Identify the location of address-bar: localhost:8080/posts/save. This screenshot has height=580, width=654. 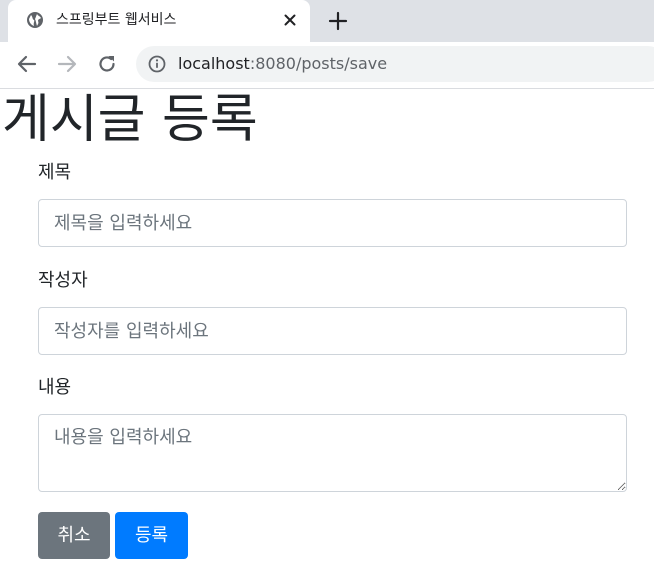
(395, 64).